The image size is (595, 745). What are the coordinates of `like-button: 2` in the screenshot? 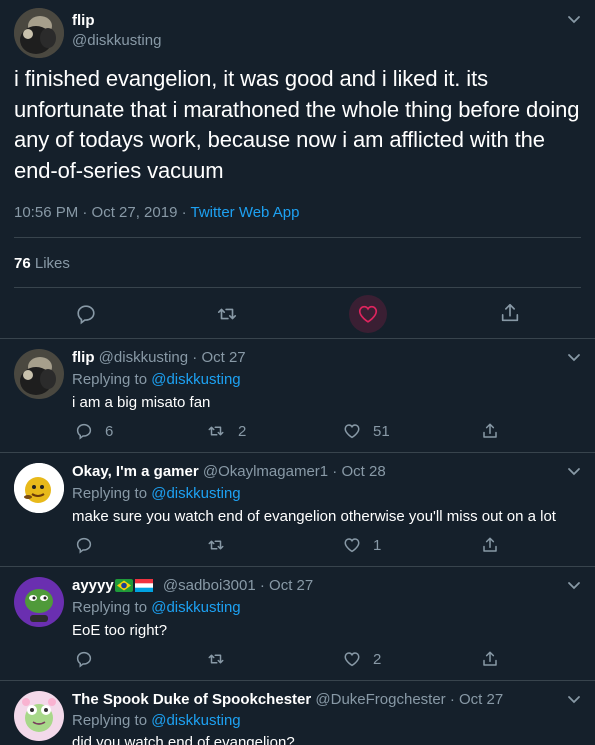 It's located at (362, 659).